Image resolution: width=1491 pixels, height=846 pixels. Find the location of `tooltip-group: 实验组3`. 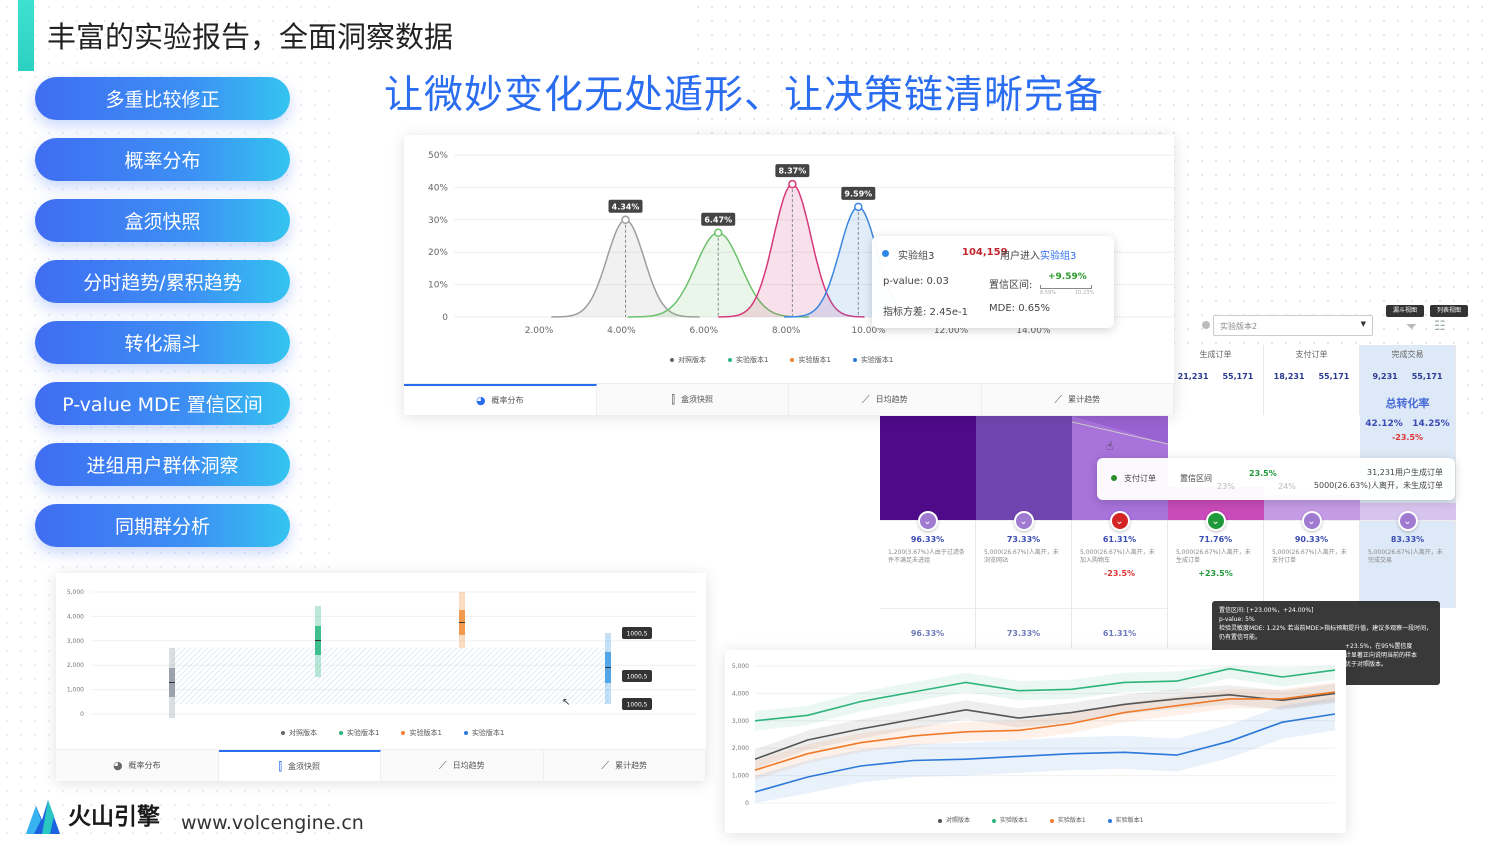

tooltip-group: 实验组3 is located at coordinates (916, 256).